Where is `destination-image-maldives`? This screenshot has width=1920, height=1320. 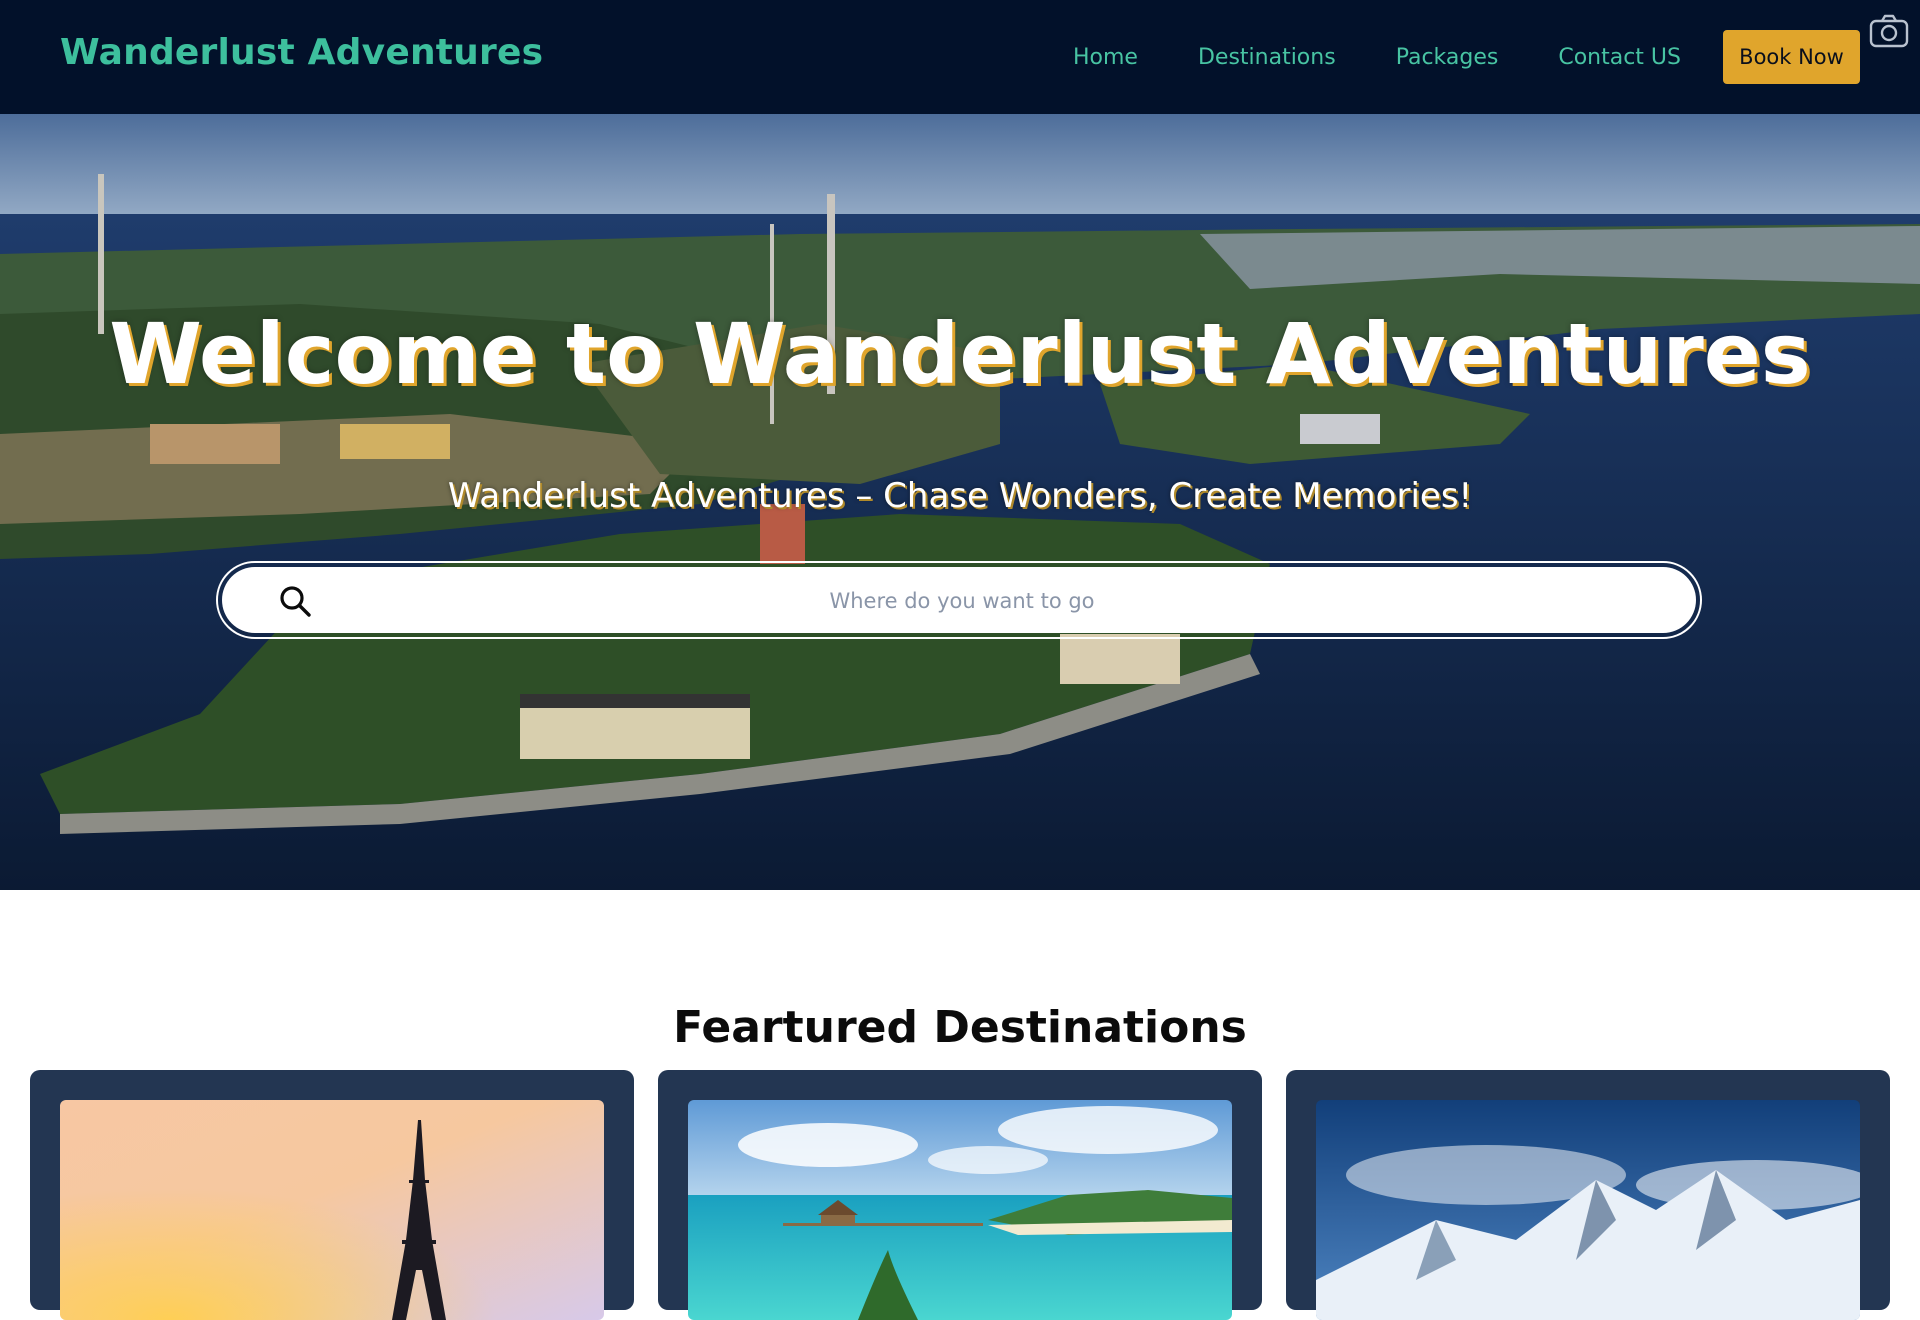
destination-image-maldives is located at coordinates (960, 1210).